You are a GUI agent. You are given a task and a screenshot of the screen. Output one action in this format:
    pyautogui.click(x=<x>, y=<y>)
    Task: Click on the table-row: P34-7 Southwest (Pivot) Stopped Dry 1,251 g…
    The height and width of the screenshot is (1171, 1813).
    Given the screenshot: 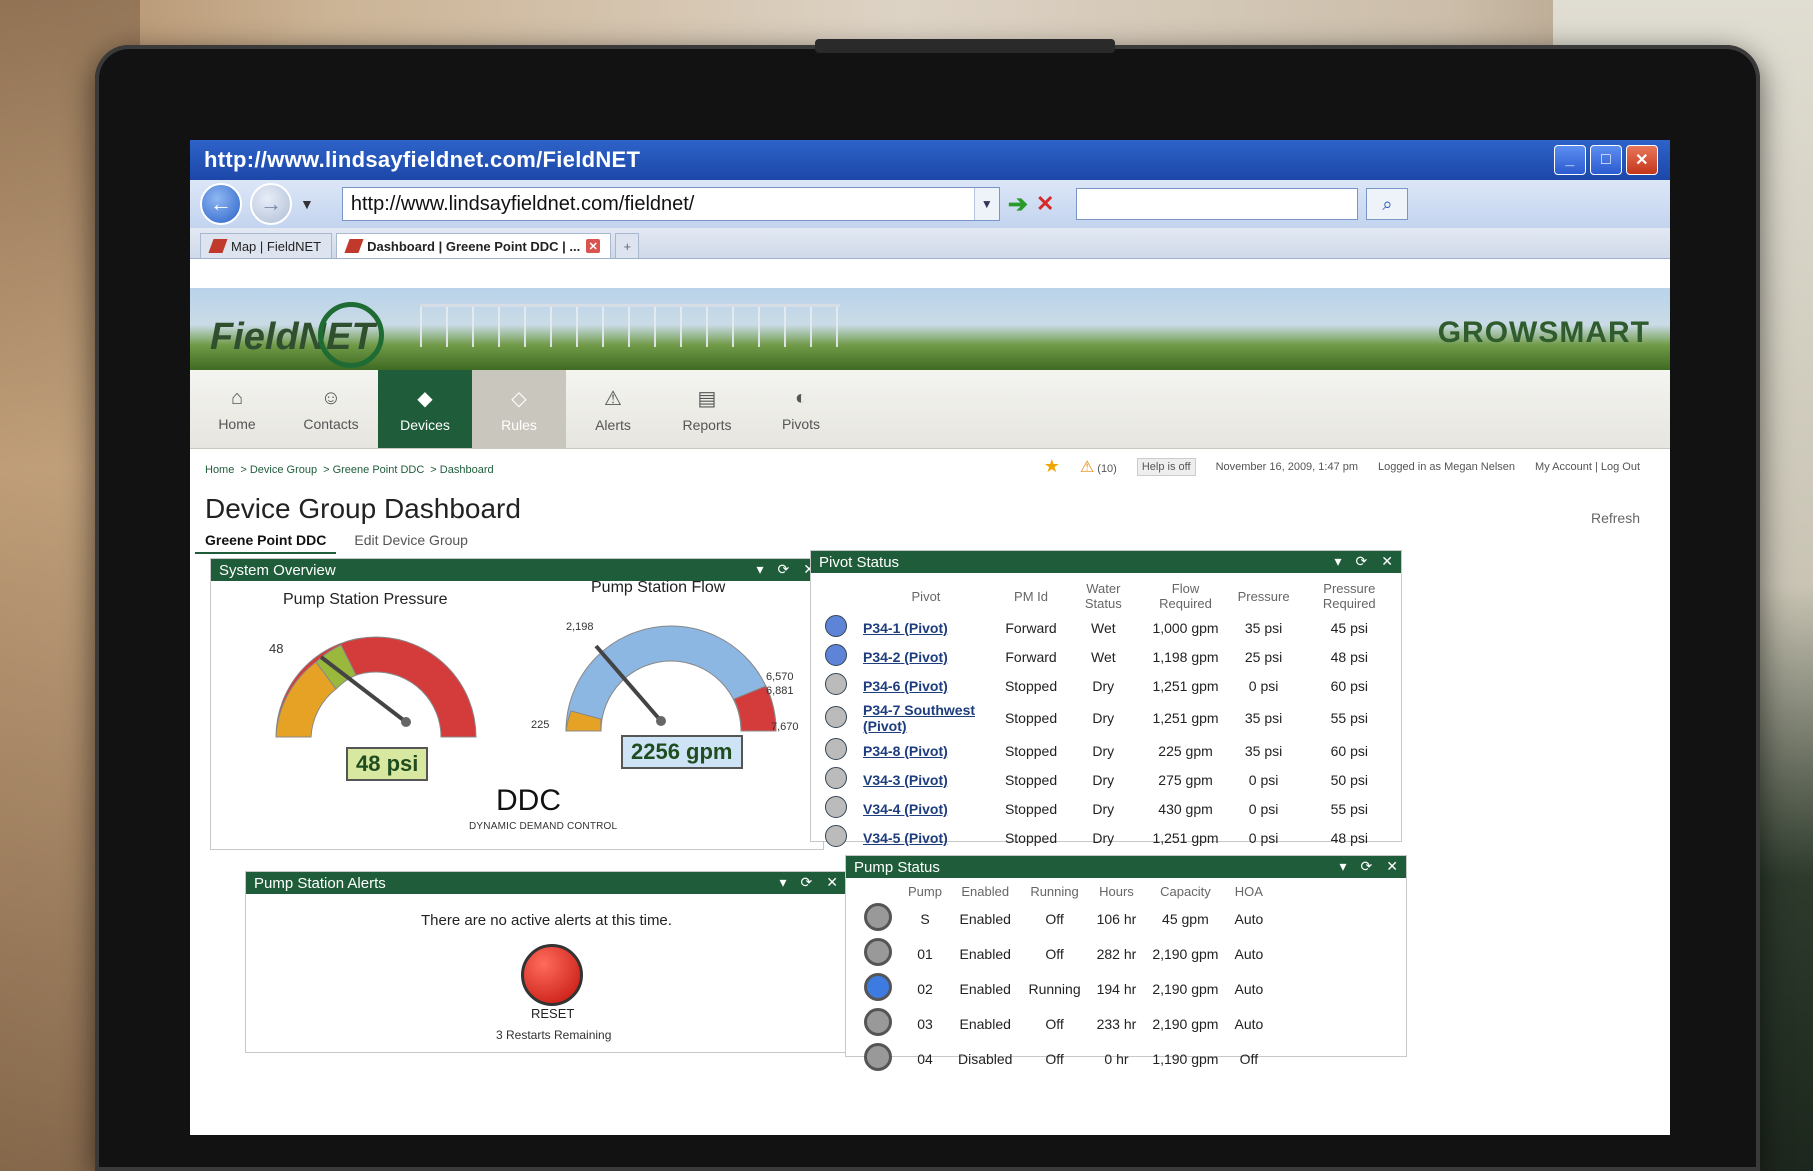 What is the action you would take?
    pyautogui.click(x=1109, y=718)
    